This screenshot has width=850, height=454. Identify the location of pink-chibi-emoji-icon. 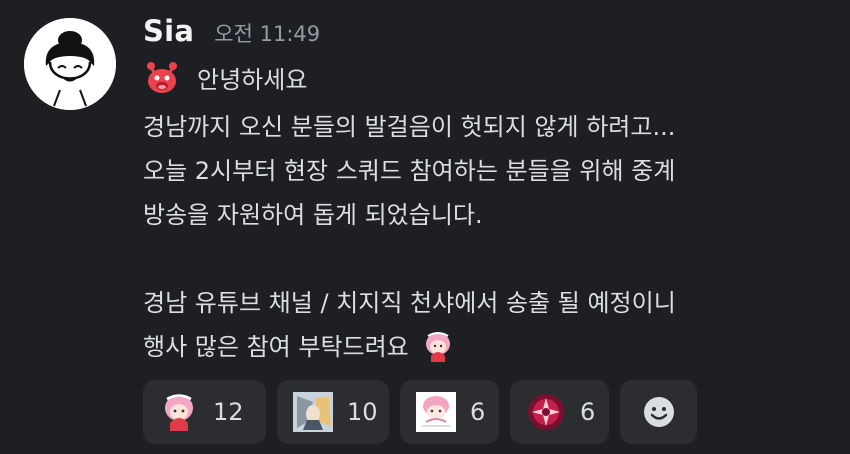
(436, 412).